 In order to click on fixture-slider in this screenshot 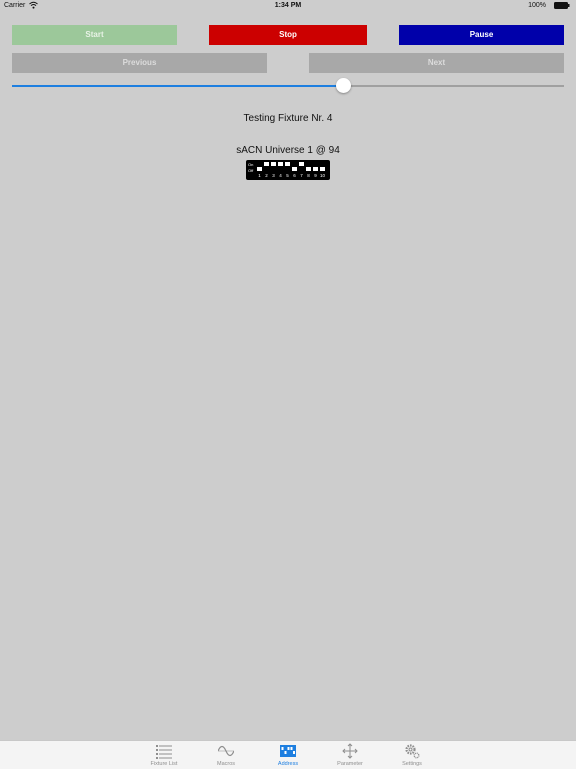, I will do `click(288, 86)`.